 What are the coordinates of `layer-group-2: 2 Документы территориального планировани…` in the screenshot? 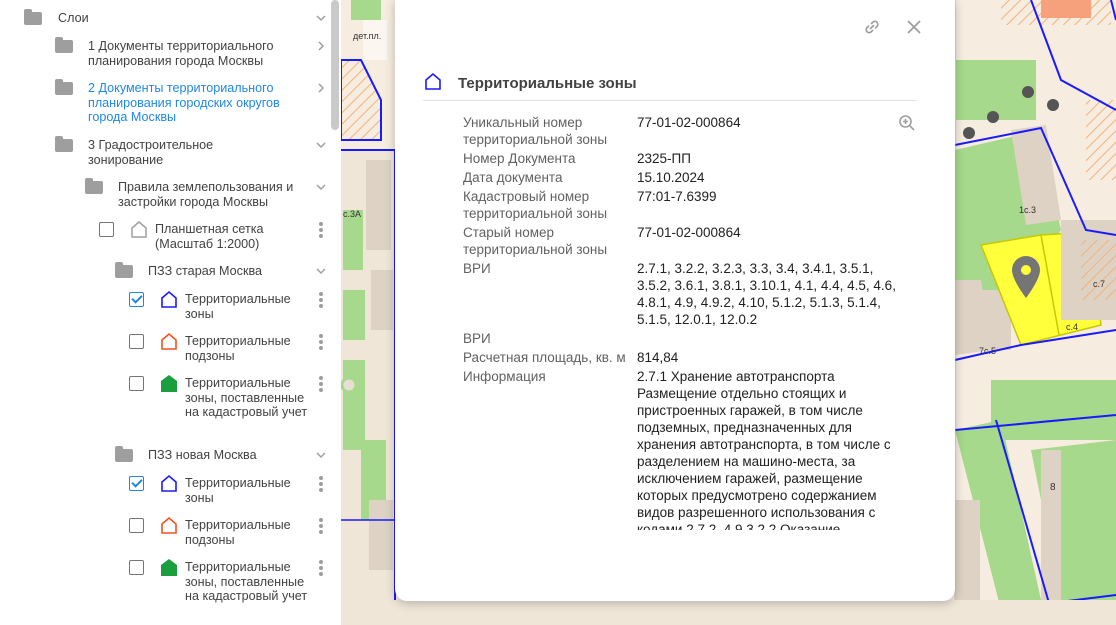 It's located at (185, 102).